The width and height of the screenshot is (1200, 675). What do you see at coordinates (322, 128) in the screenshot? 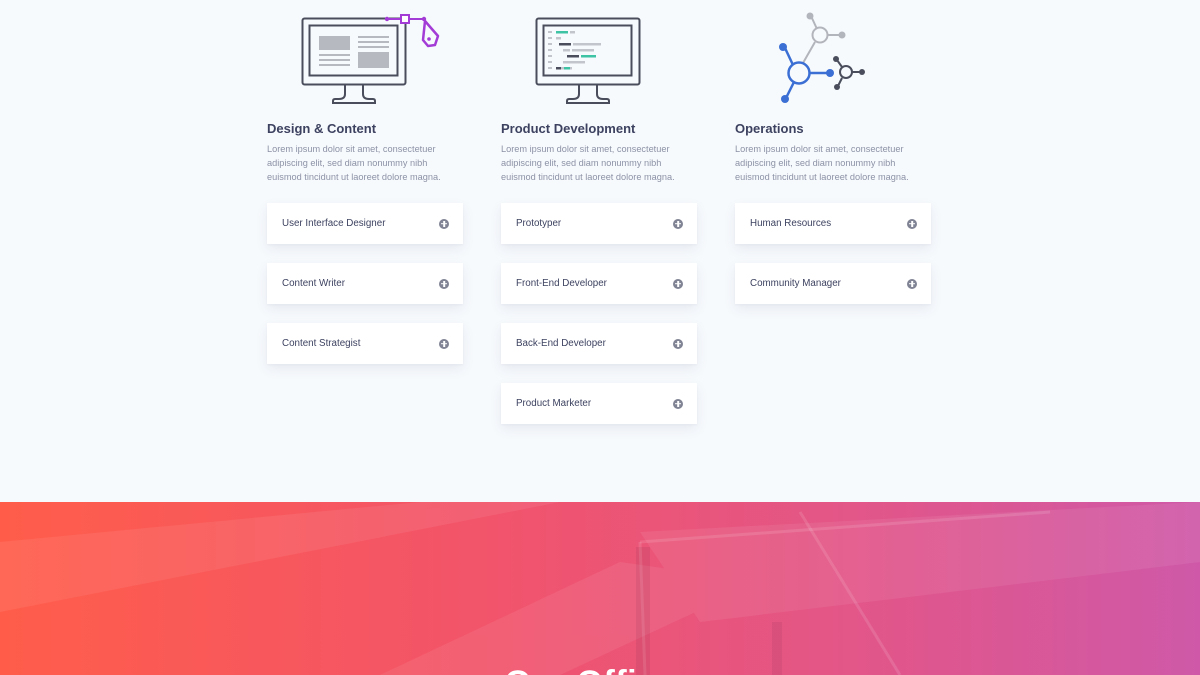
I see `department-title: Design & Content` at bounding box center [322, 128].